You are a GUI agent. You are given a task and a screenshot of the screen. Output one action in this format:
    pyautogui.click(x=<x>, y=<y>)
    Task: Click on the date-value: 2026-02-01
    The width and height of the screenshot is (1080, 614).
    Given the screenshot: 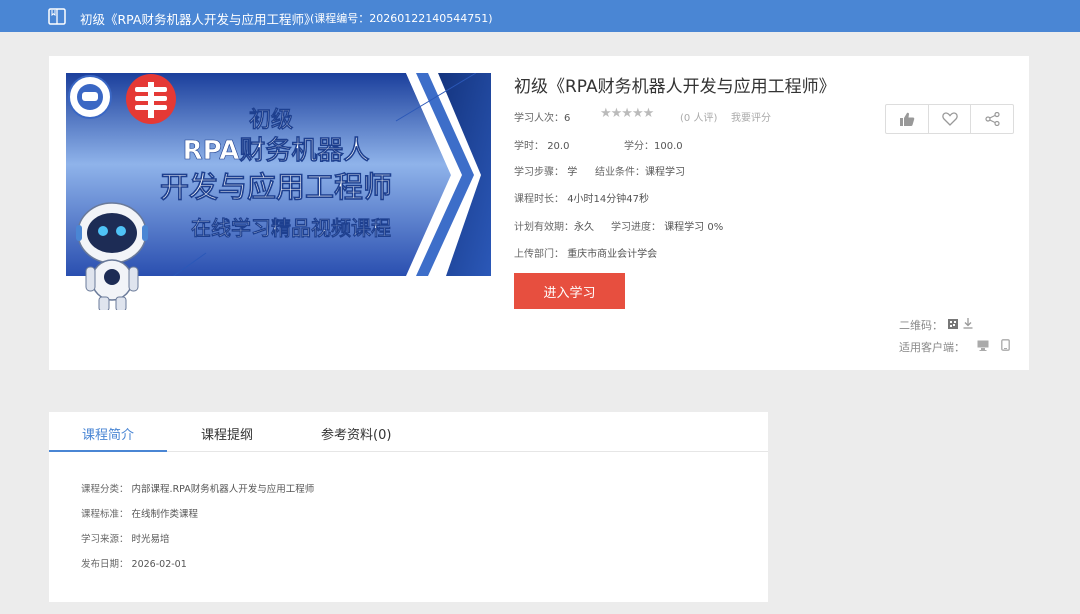 What is the action you would take?
    pyautogui.click(x=159, y=564)
    